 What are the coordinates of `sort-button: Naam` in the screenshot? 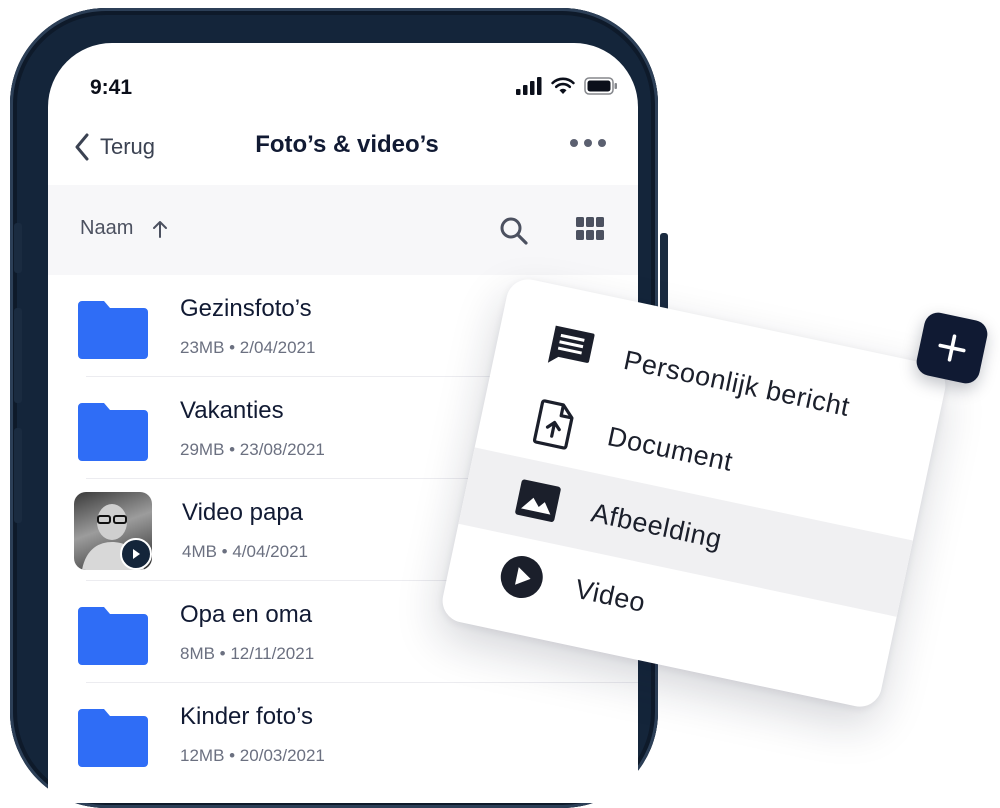 It's located at (124, 228).